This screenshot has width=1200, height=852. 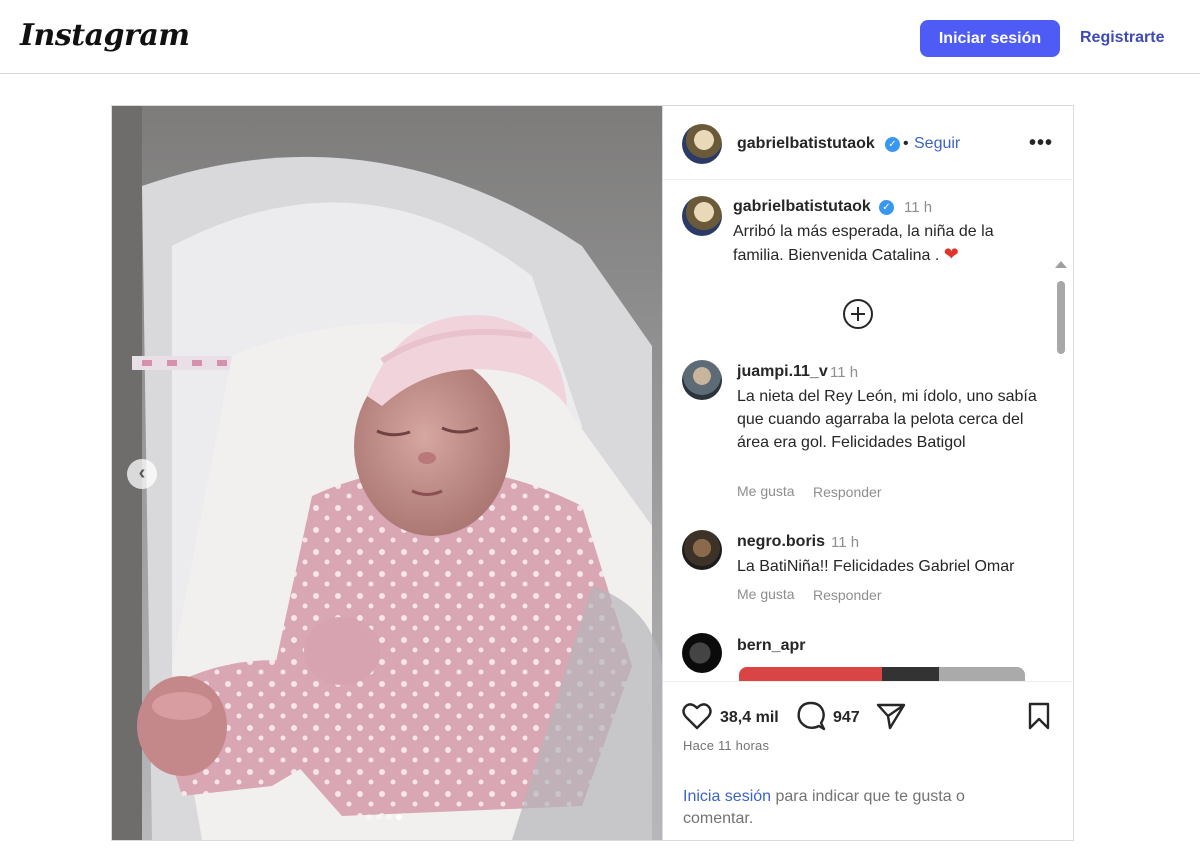 What do you see at coordinates (876, 566) in the screenshot?
I see `comment-text: La BatiNiña!! Felicidades Gabriel Omar` at bounding box center [876, 566].